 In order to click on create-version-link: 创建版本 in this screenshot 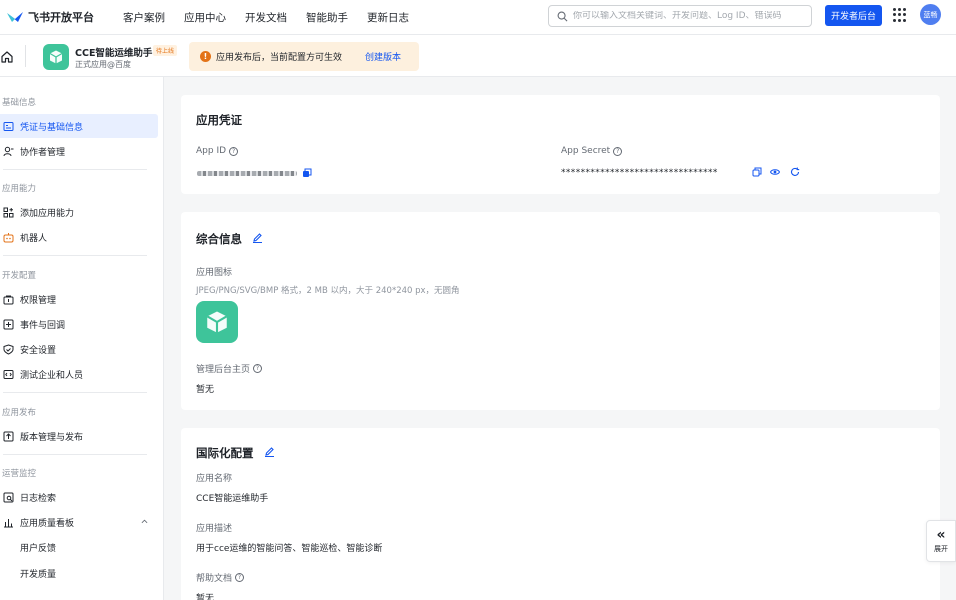, I will do `click(383, 56)`.